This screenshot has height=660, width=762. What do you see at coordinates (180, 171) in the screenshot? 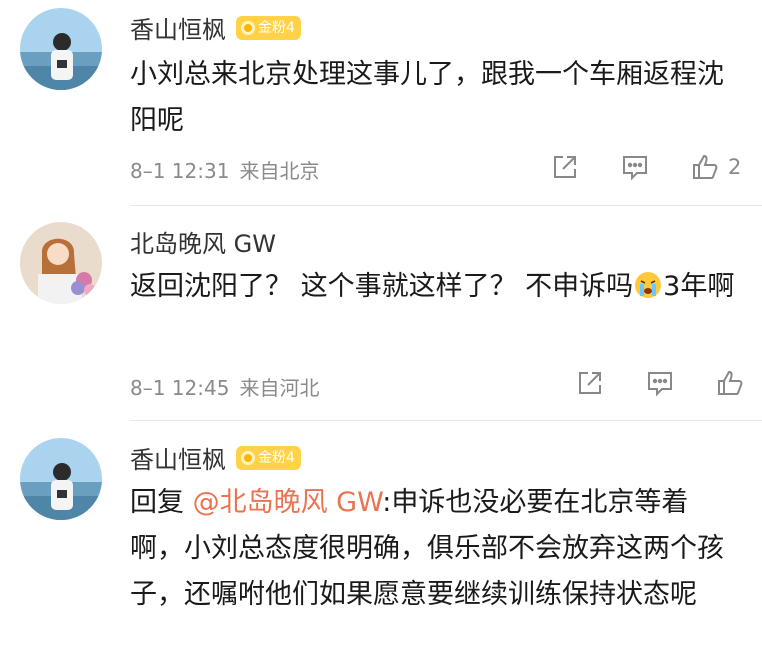
I see `comment-time: 8–1 12:31` at bounding box center [180, 171].